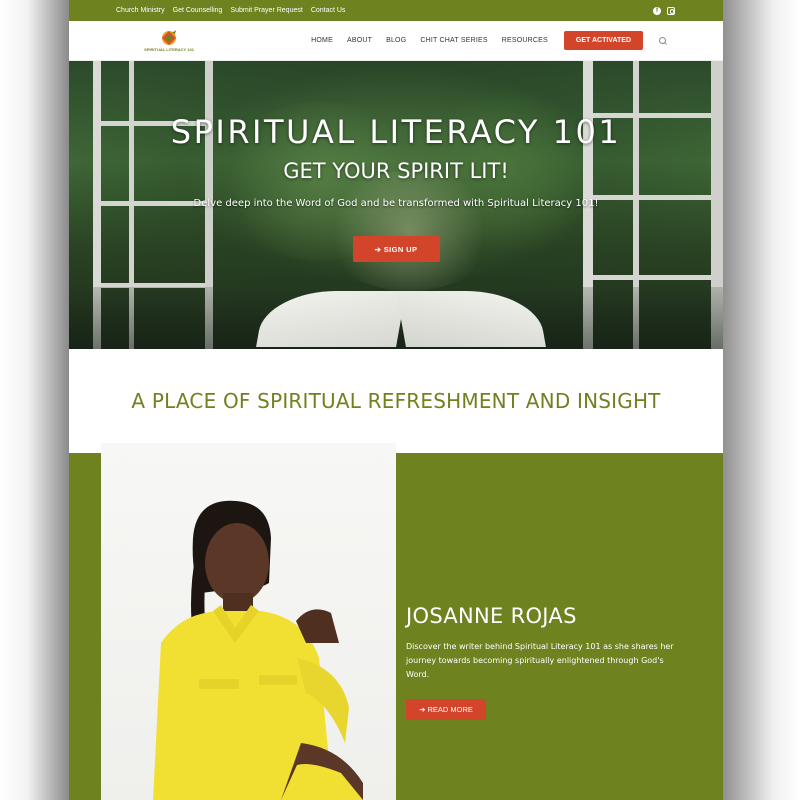 The height and width of the screenshot is (800, 800). What do you see at coordinates (169, 49) in the screenshot?
I see `logo-text: SPIRITUAL LITERACY 101` at bounding box center [169, 49].